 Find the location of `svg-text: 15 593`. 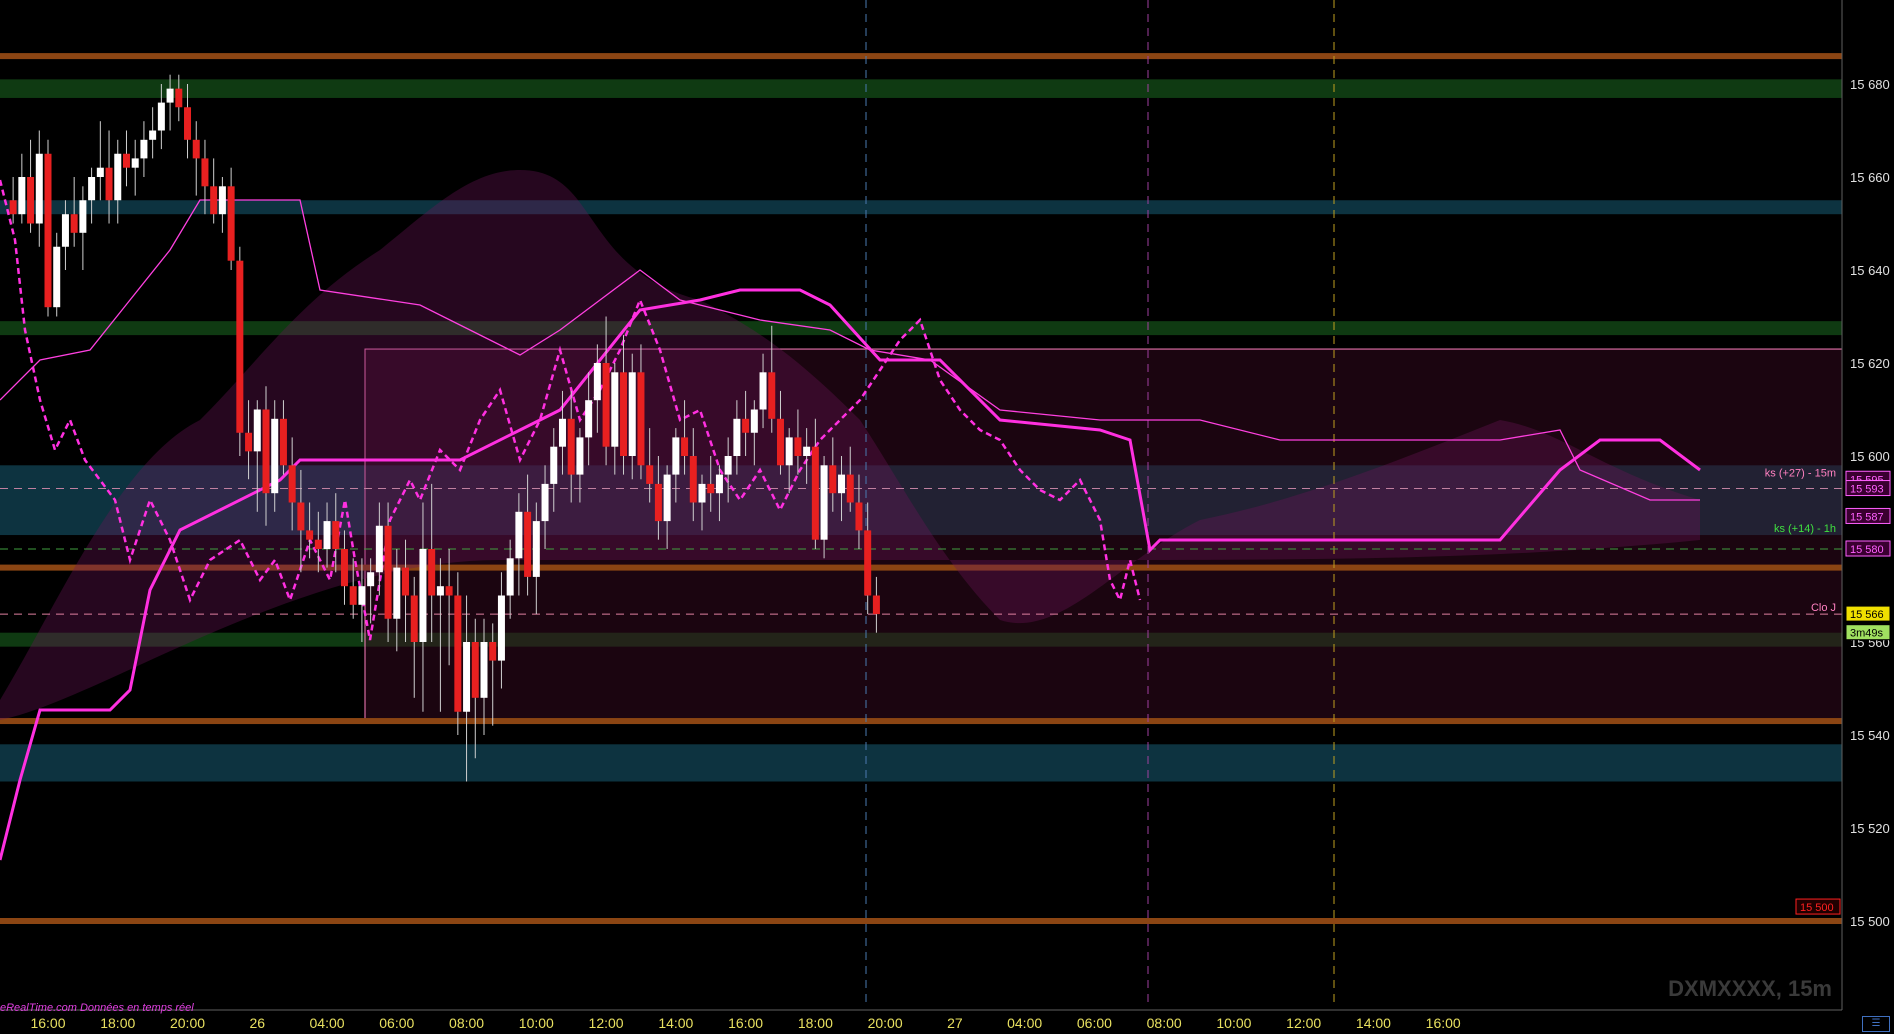

svg-text: 15 593 is located at coordinates (1867, 490).